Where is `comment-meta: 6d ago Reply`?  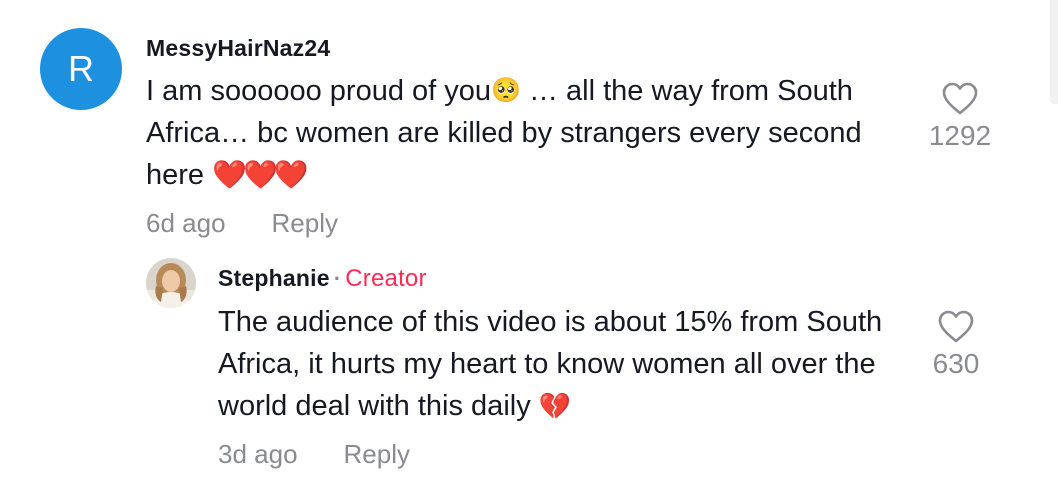
comment-meta: 6d ago Reply is located at coordinates (511, 223).